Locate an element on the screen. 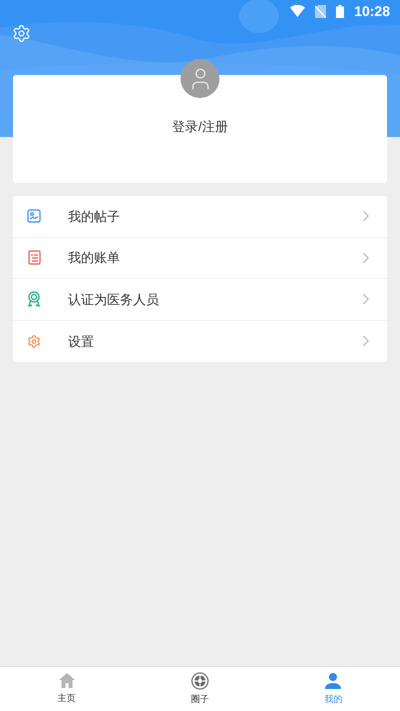 This screenshot has height=711, width=400. settings-button is located at coordinates (21, 33).